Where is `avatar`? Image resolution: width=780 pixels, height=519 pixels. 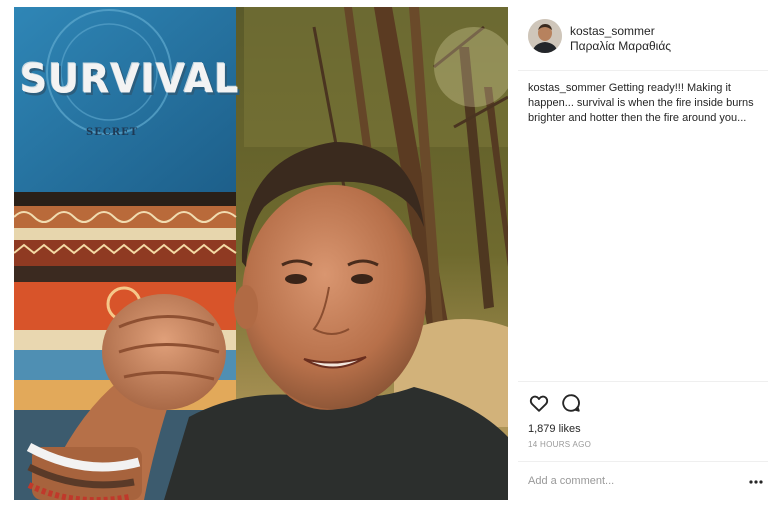
avatar is located at coordinates (545, 36).